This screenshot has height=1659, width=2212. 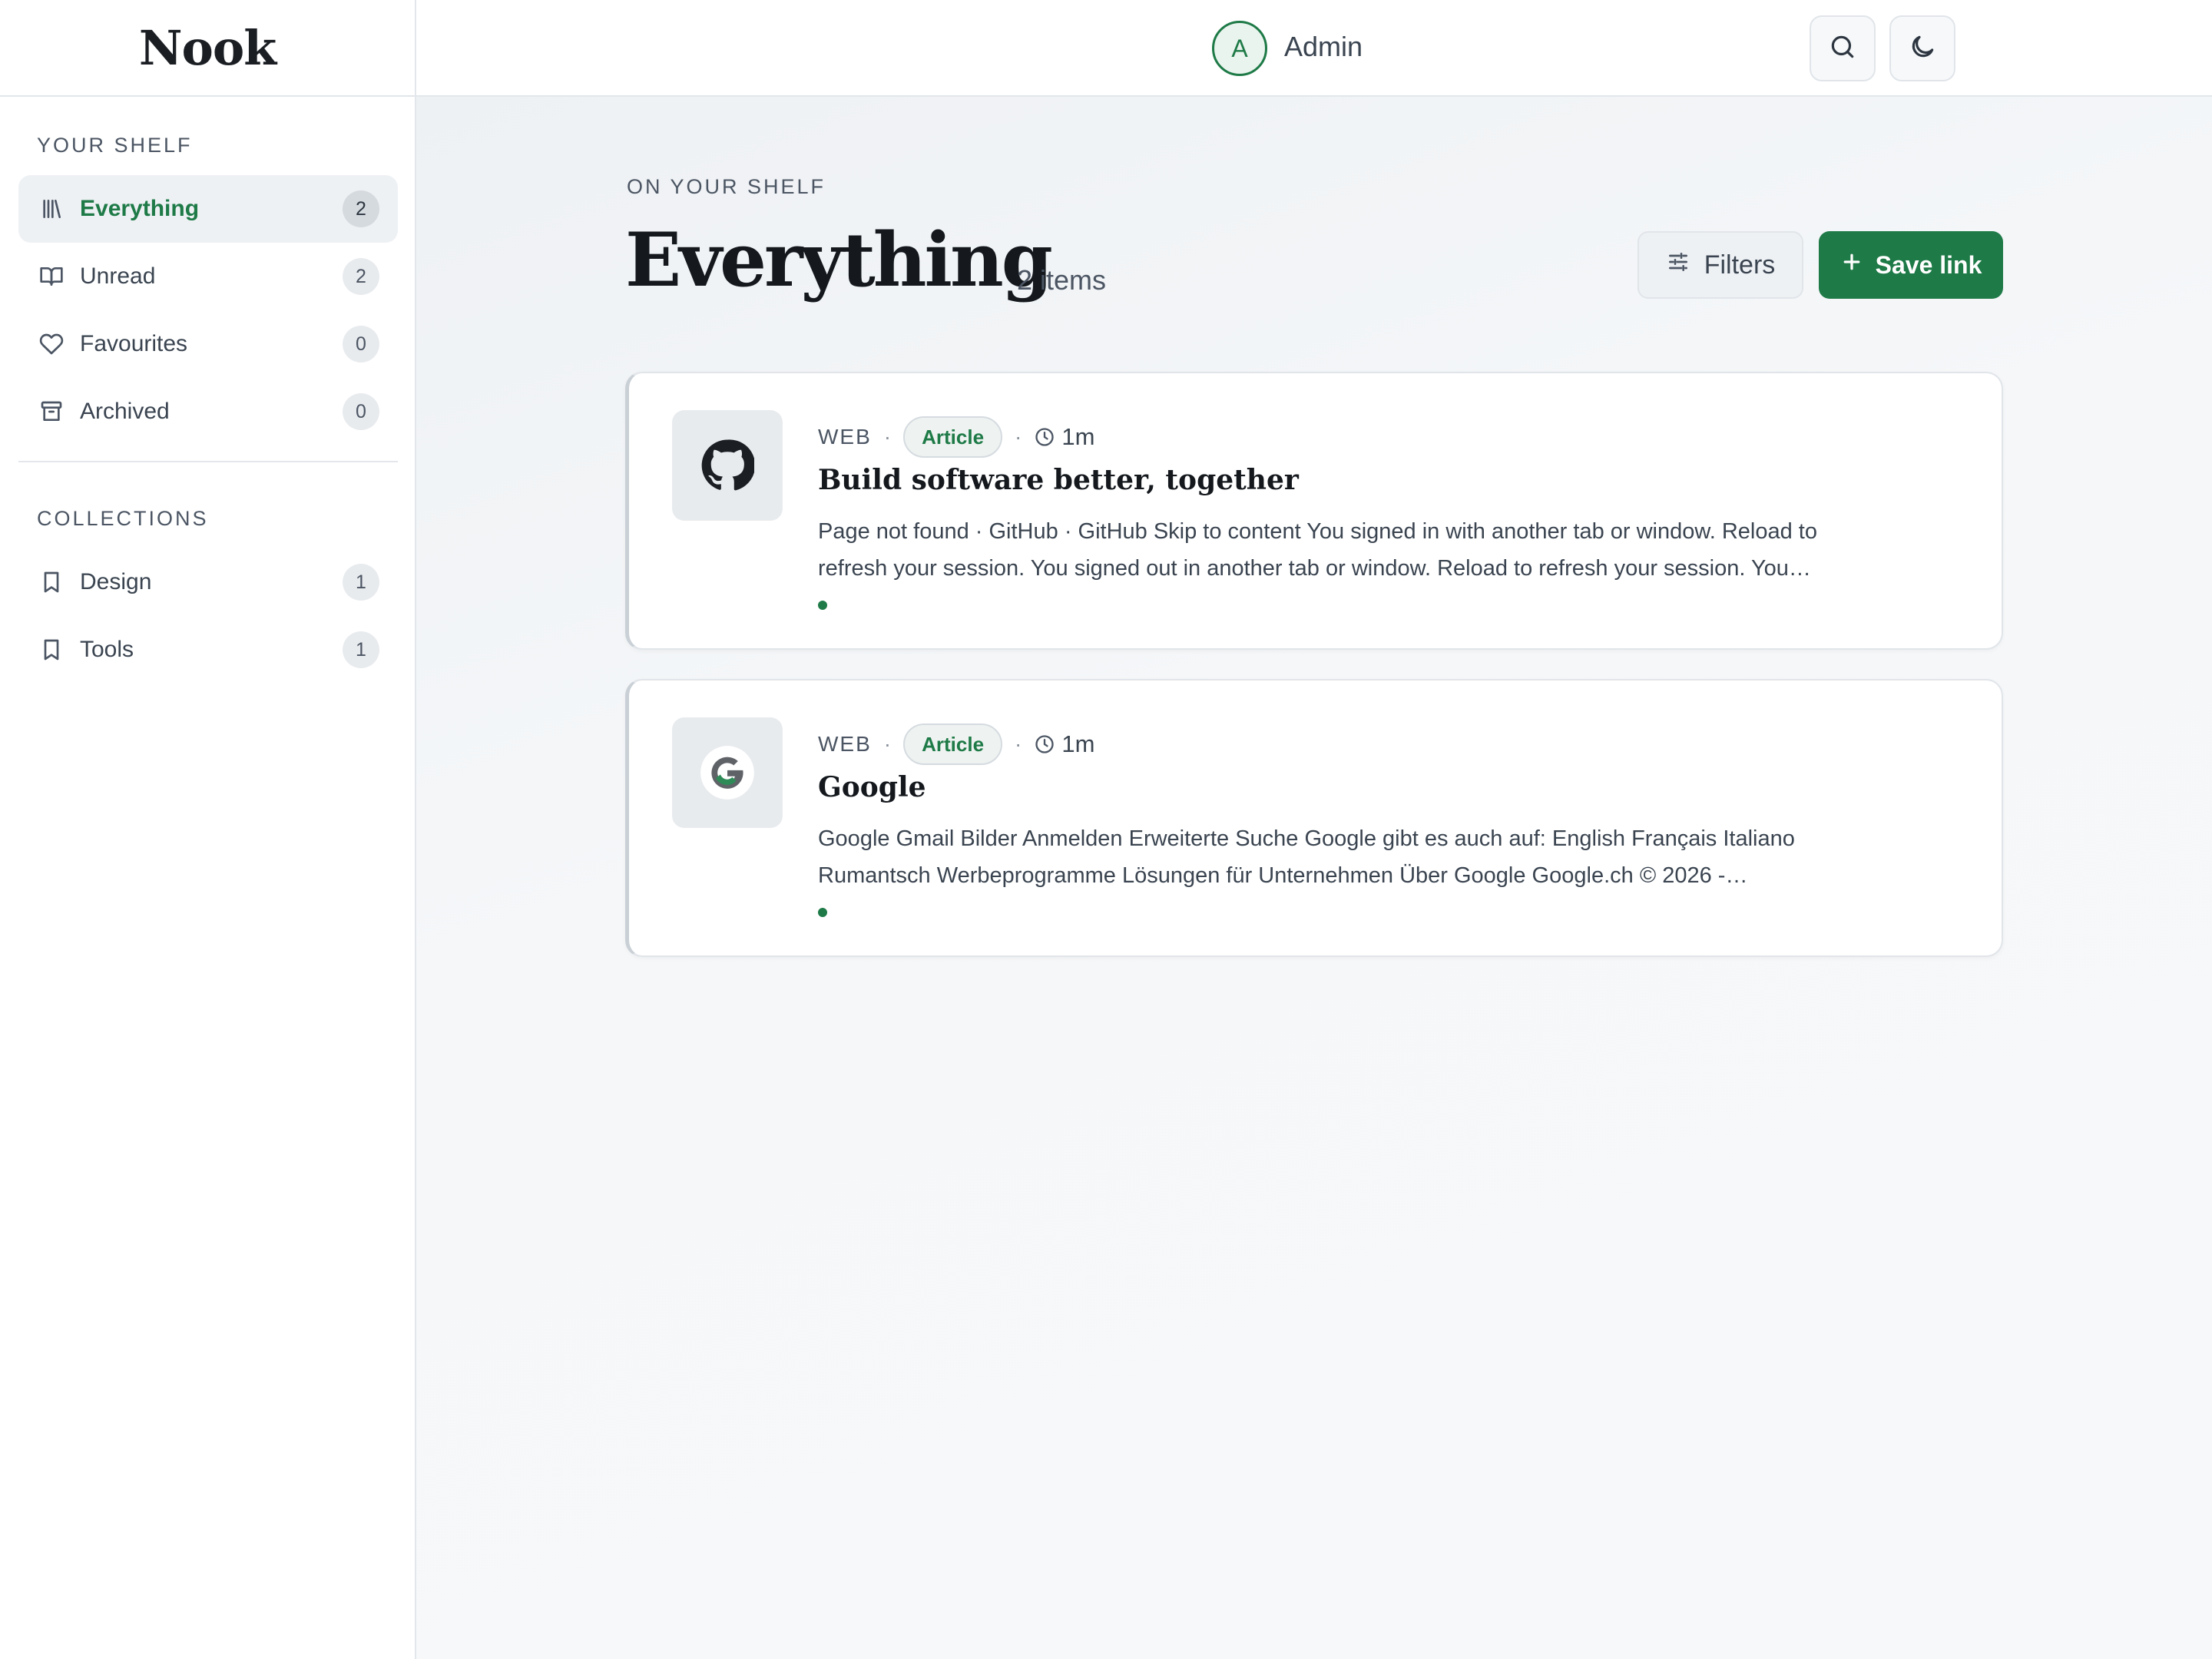 I want to click on theme-toggle-button, so click(x=1922, y=48).